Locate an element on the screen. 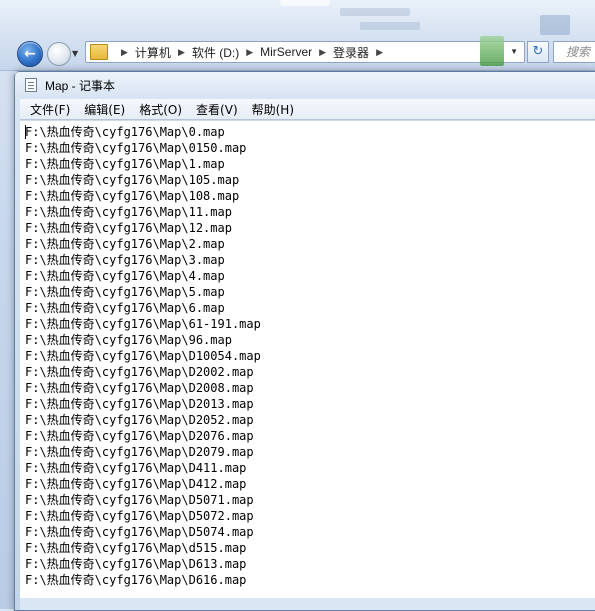  breadcrumb-computer: 计算机 is located at coordinates (153, 52).